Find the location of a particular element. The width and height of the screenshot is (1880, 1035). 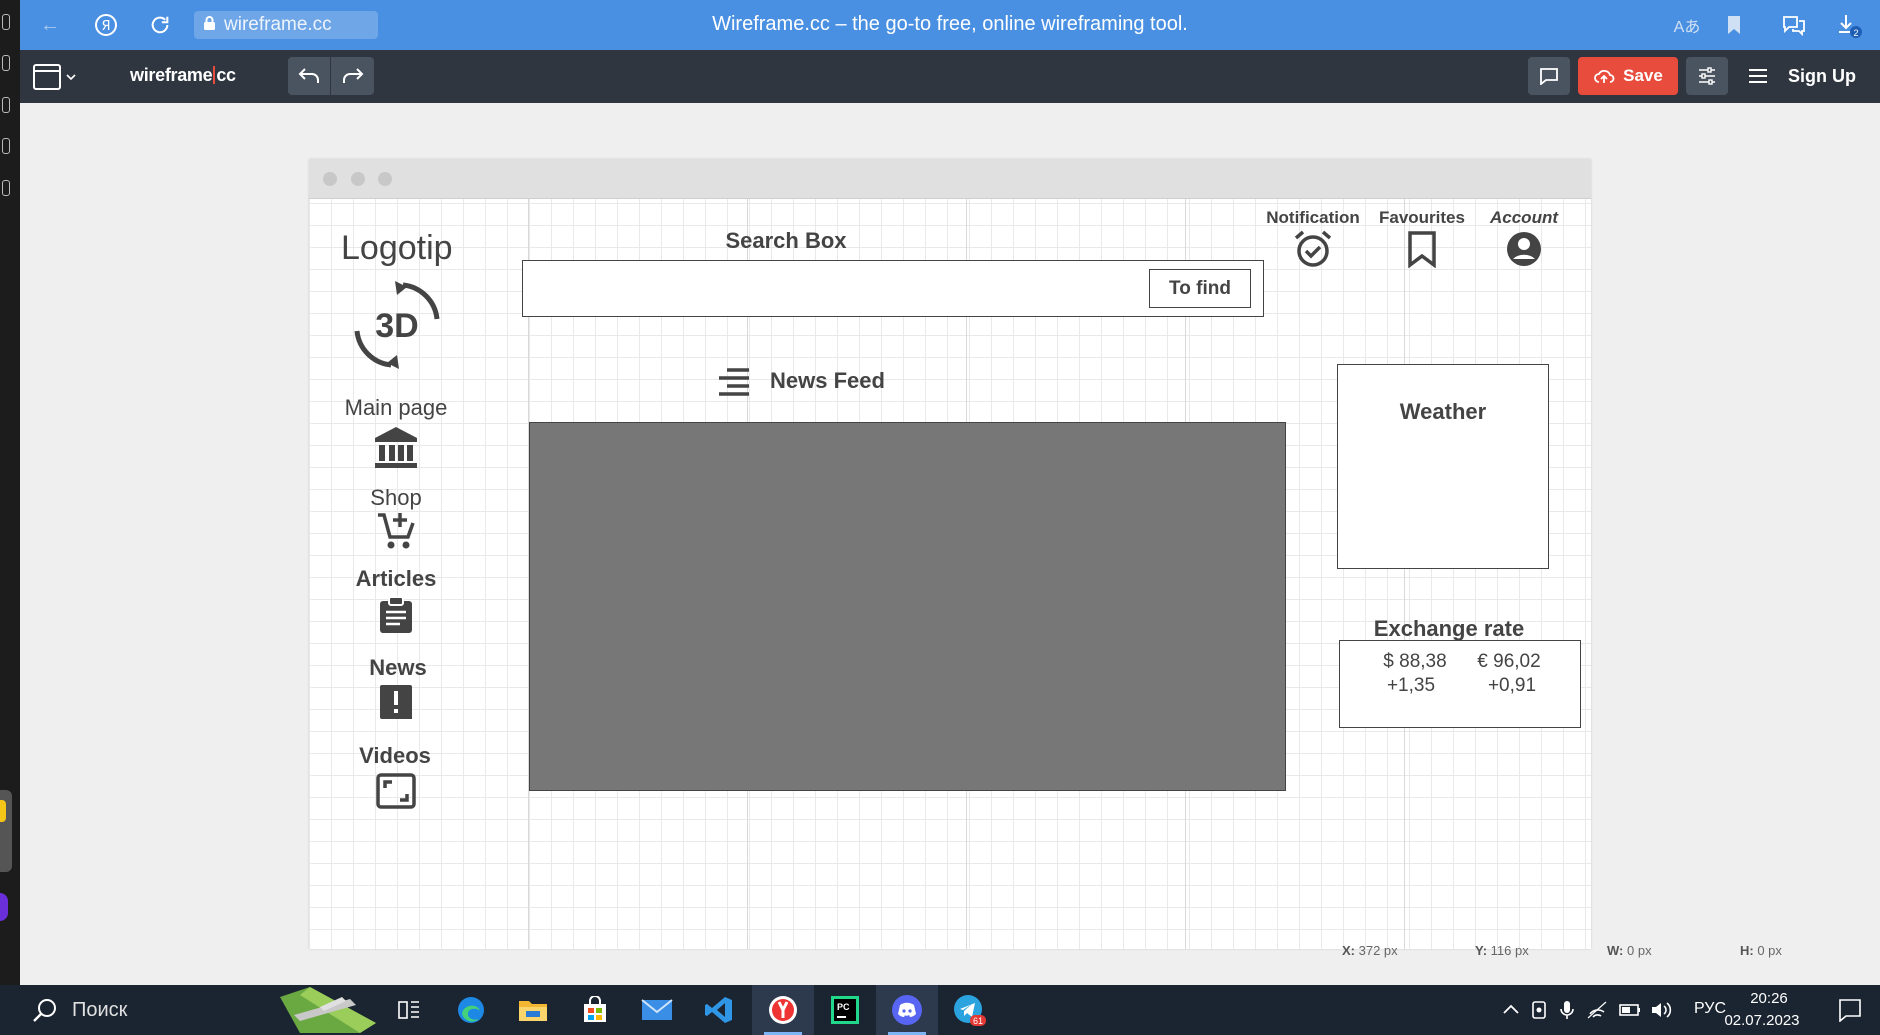

reload-icon is located at coordinates (160, 25).